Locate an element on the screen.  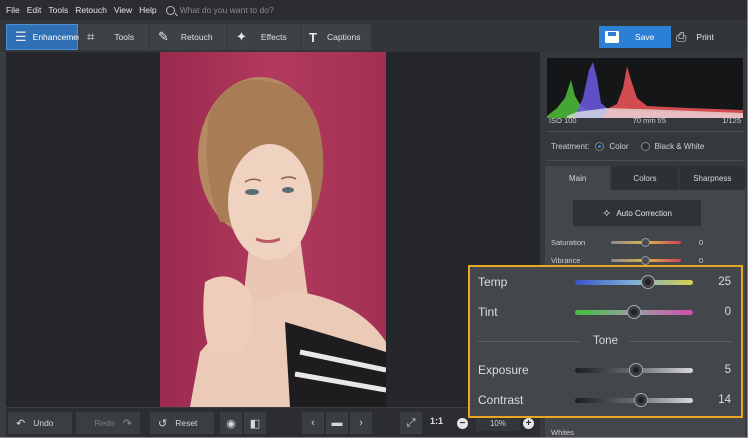
subtab-label: Colors is located at coordinates (645, 178).